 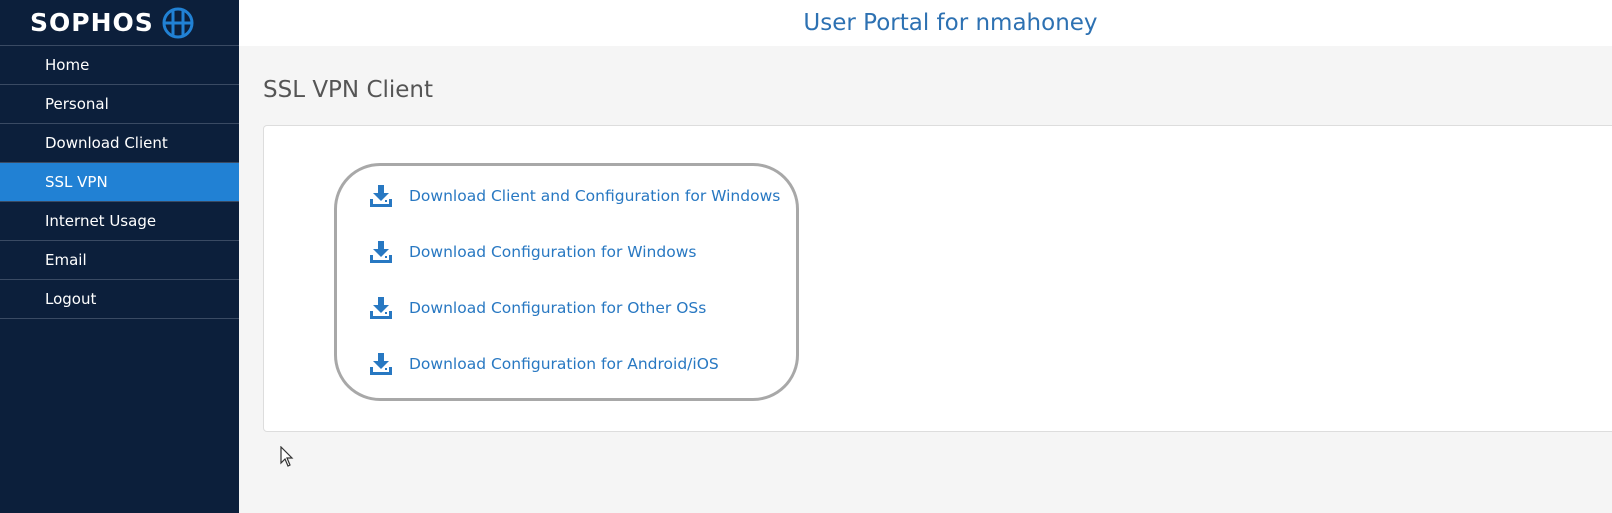 What do you see at coordinates (564, 364) in the screenshot?
I see `download-link-label: Download Configuration for Android/iOS` at bounding box center [564, 364].